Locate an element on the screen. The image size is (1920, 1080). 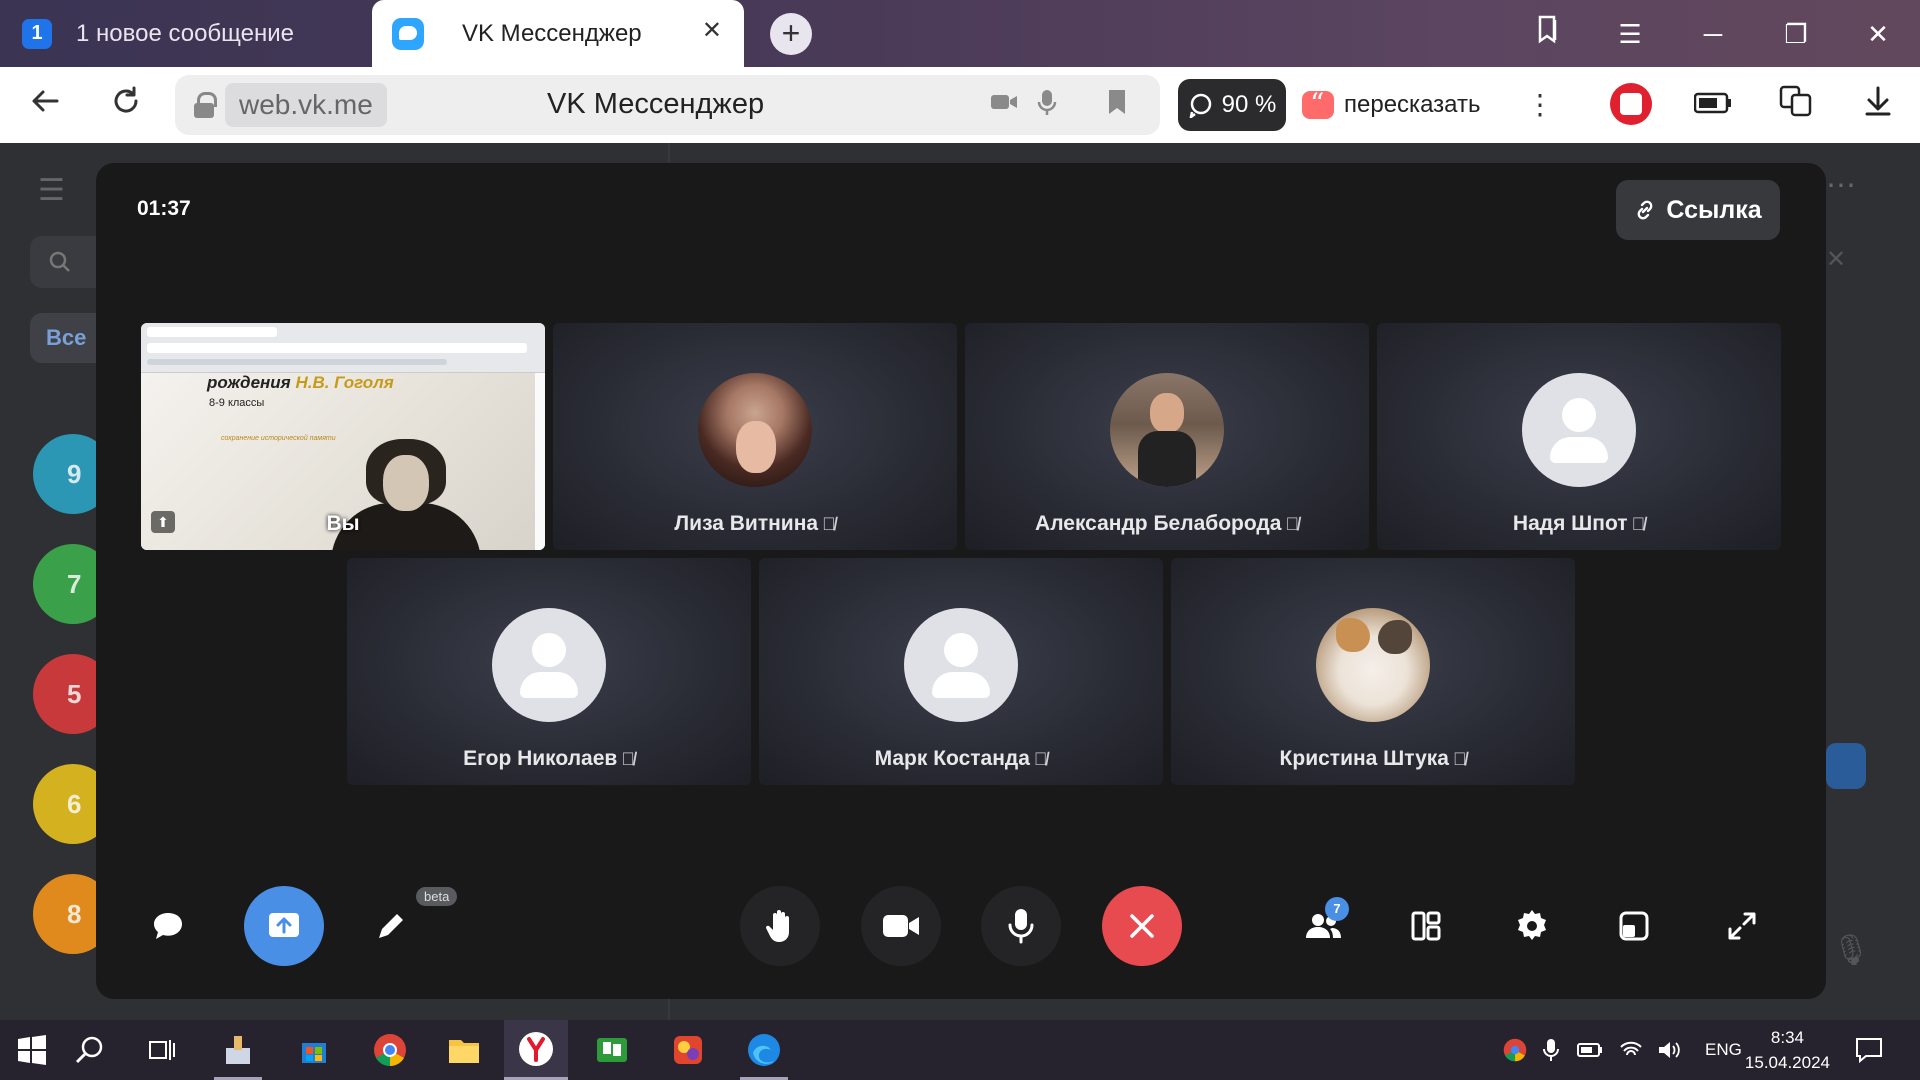
task-view-button is located at coordinates (162, 1050).